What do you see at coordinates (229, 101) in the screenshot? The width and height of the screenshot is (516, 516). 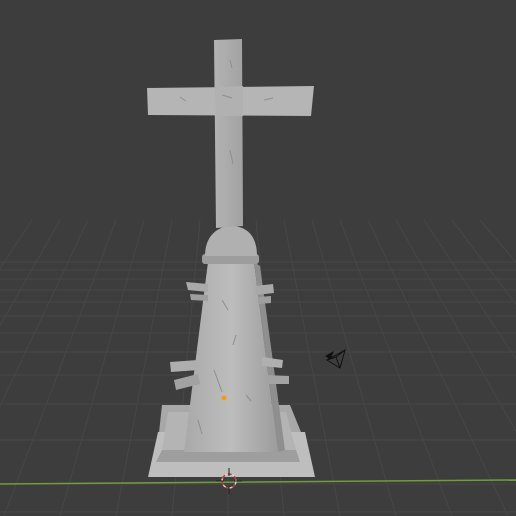 I see `cross-upright-overlap` at bounding box center [229, 101].